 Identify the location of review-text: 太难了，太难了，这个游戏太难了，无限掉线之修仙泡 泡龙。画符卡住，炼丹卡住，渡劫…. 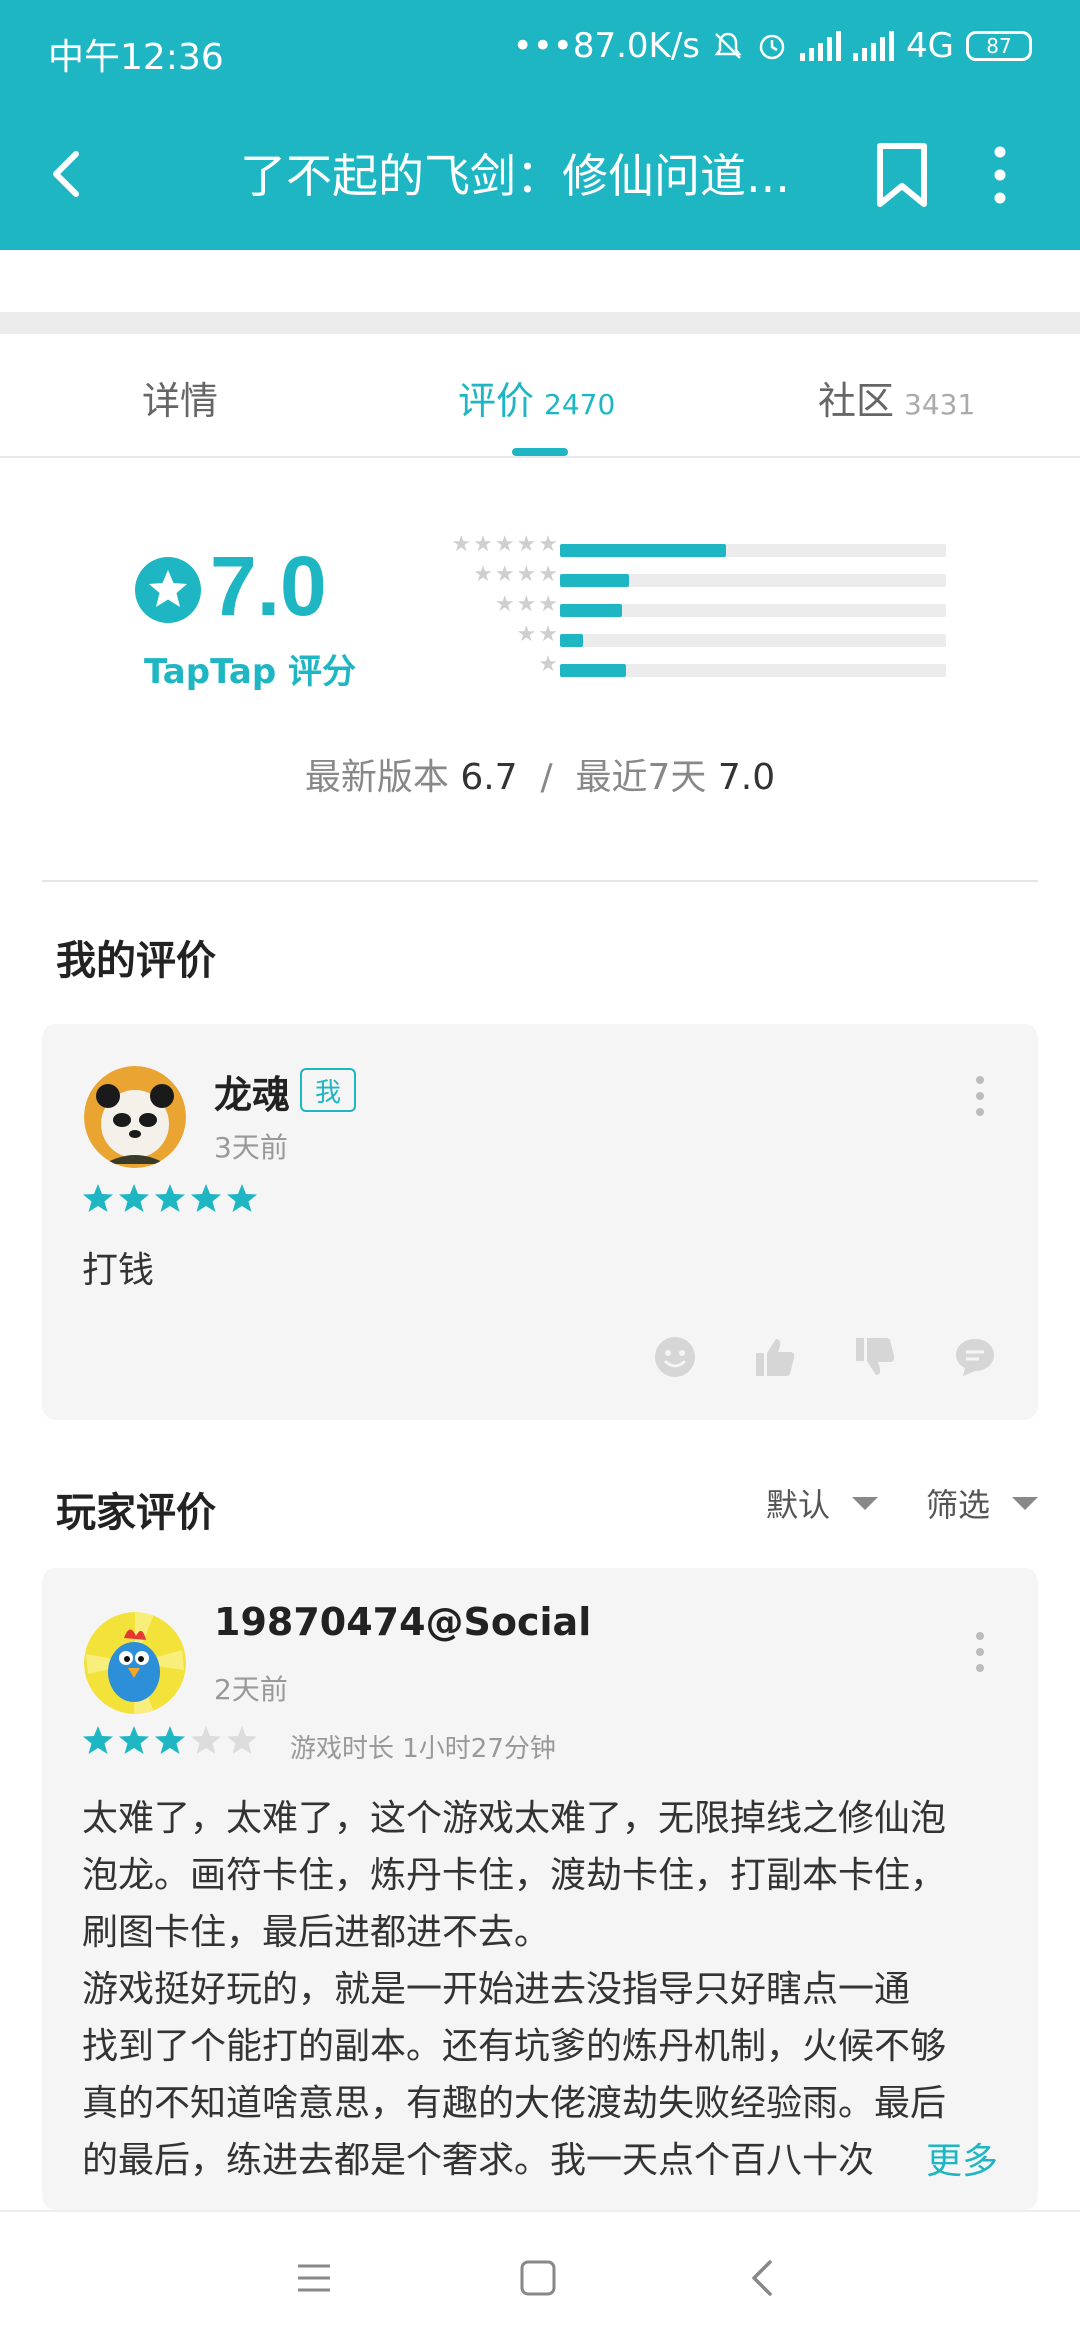
(542, 1989).